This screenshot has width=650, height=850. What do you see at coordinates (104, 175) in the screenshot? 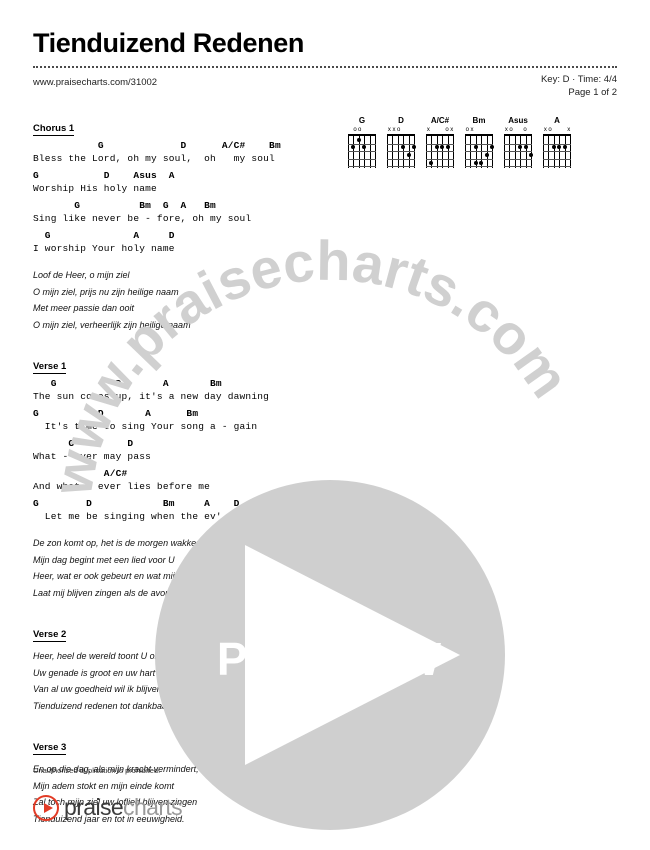
I see `chord-line: G D Asus A` at bounding box center [104, 175].